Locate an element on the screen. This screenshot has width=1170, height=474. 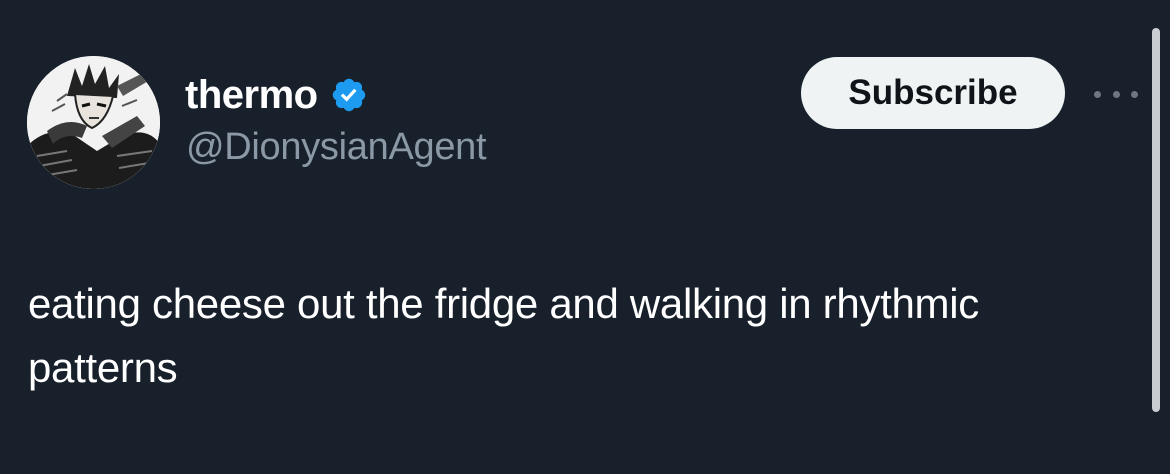
avatar is located at coordinates (93, 122).